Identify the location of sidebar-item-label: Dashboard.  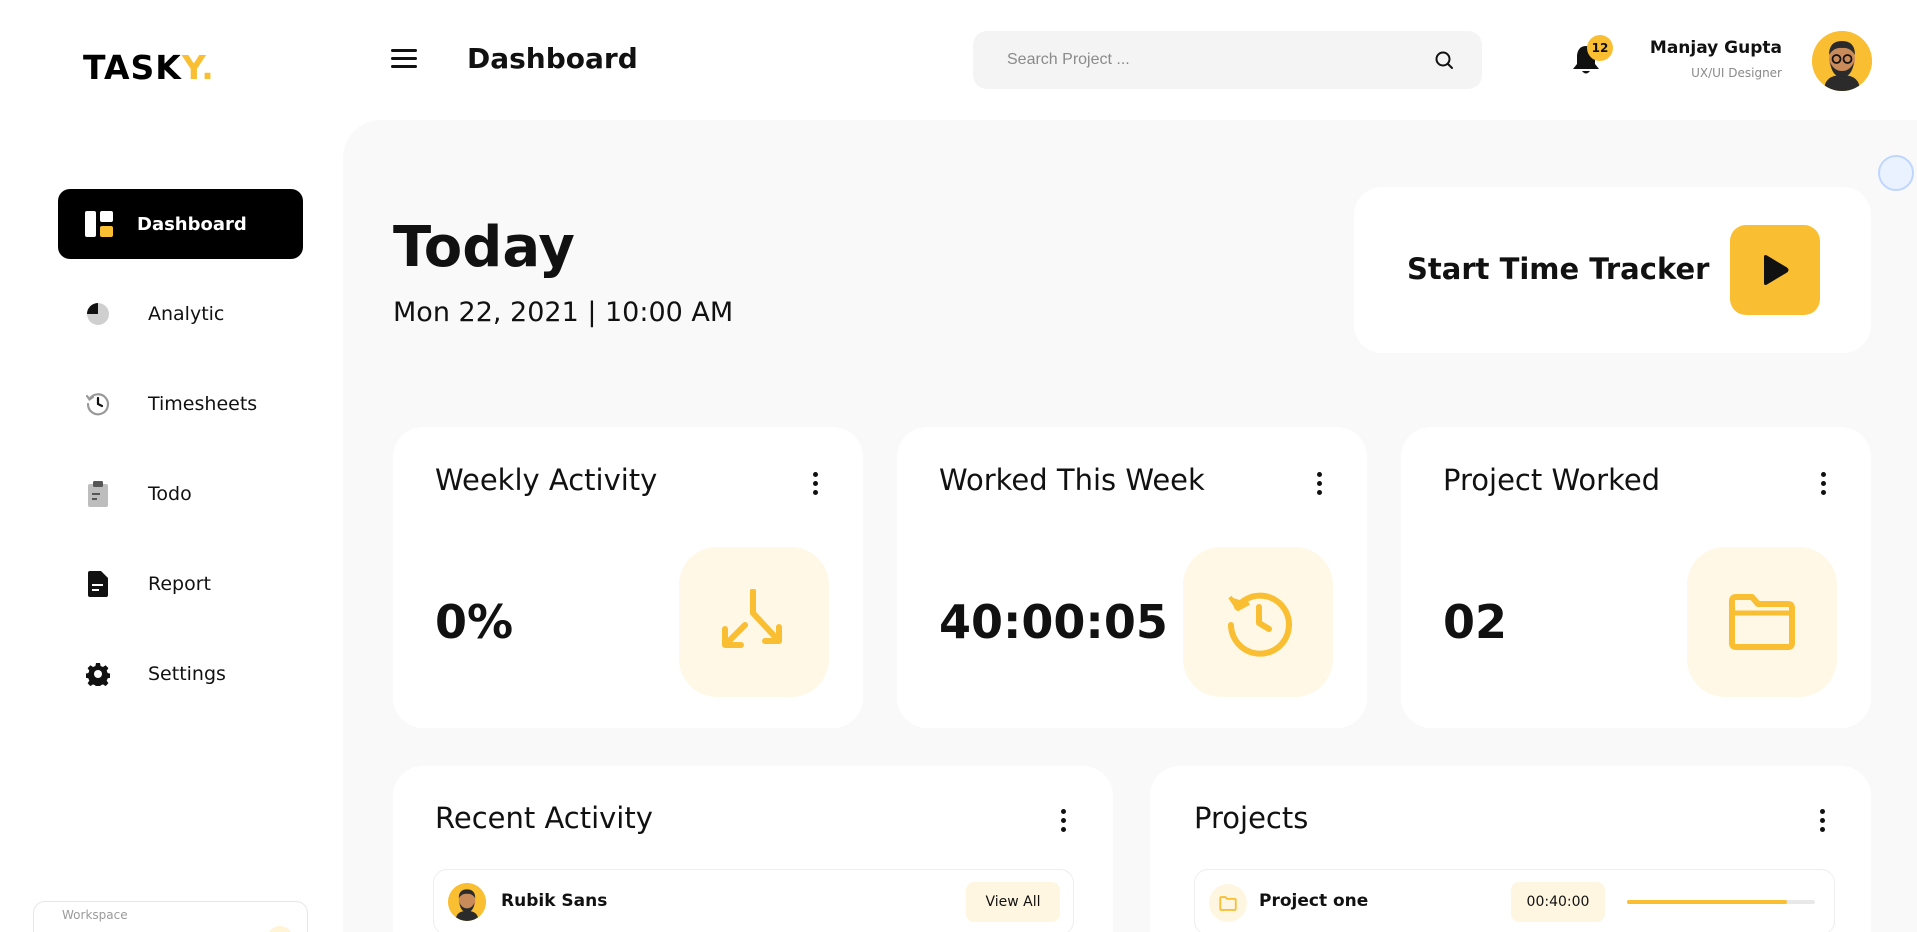
(192, 224).